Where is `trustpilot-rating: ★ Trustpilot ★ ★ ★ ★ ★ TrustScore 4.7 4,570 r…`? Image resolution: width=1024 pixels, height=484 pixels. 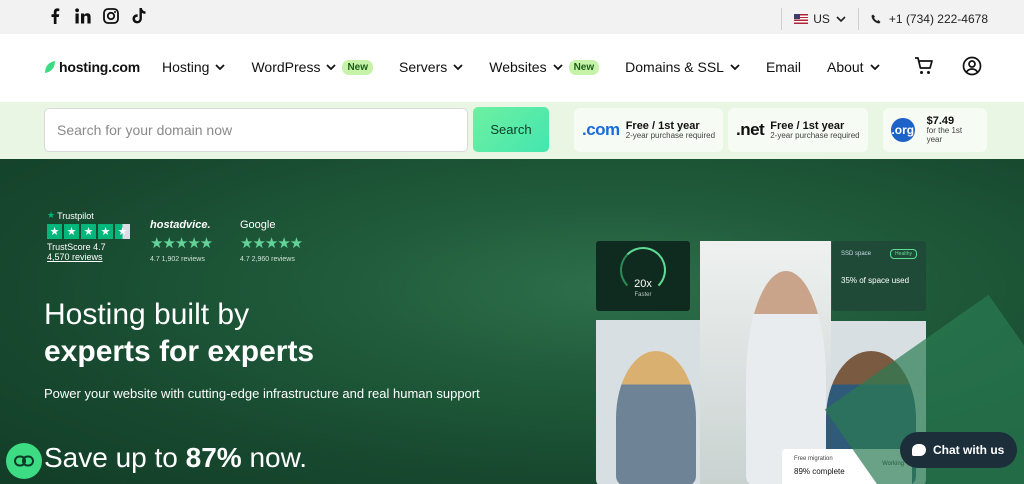
trustpilot-rating: ★ Trustpilot ★ ★ ★ ★ ★ TrustScore 4.7 4,570 r… is located at coordinates (88, 236).